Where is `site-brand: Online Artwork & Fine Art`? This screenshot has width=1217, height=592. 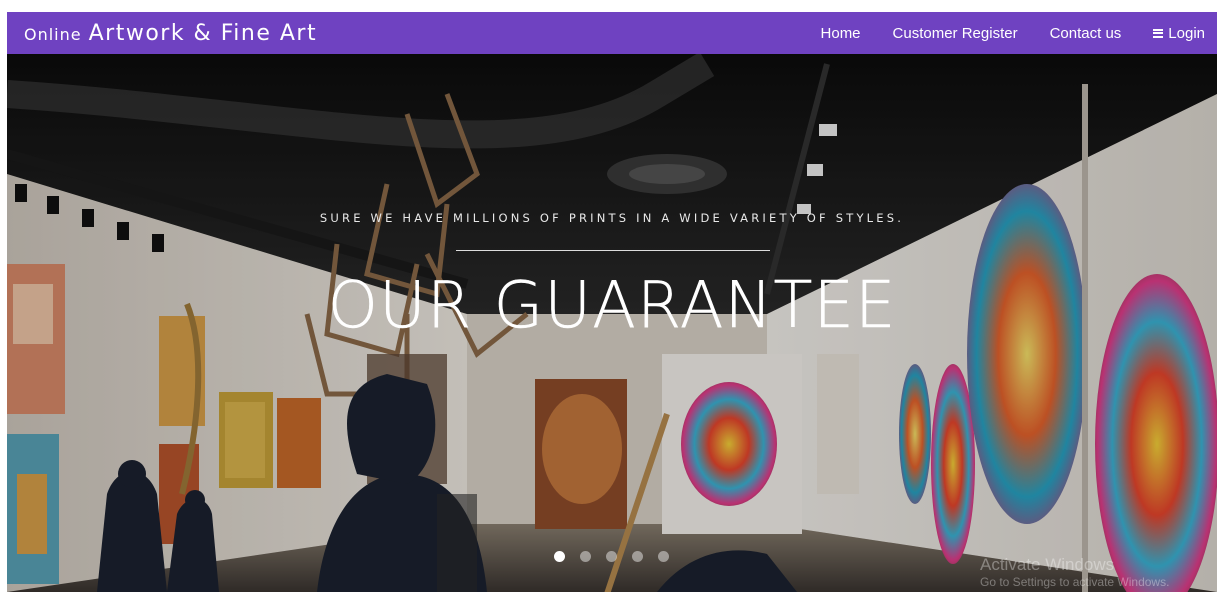 site-brand: Online Artwork & Fine Art is located at coordinates (170, 33).